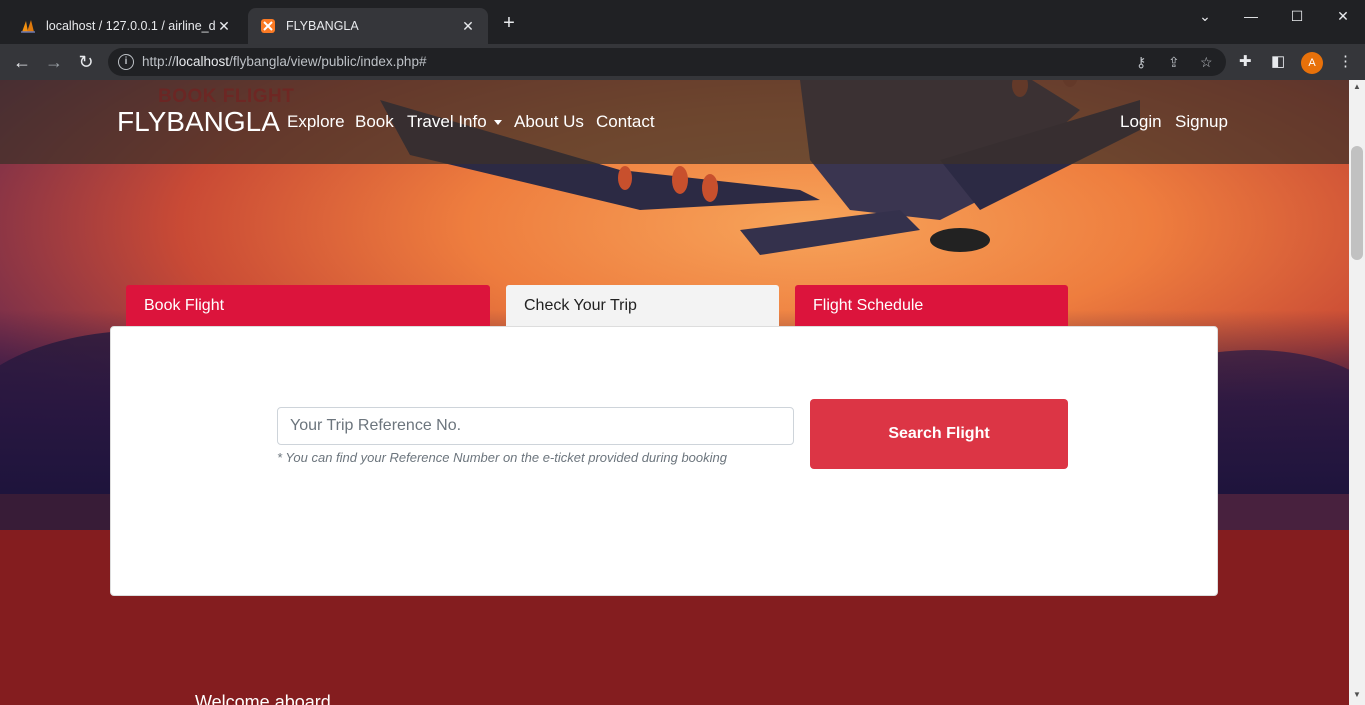  What do you see at coordinates (1312, 63) in the screenshot?
I see `profile-avatar: A` at bounding box center [1312, 63].